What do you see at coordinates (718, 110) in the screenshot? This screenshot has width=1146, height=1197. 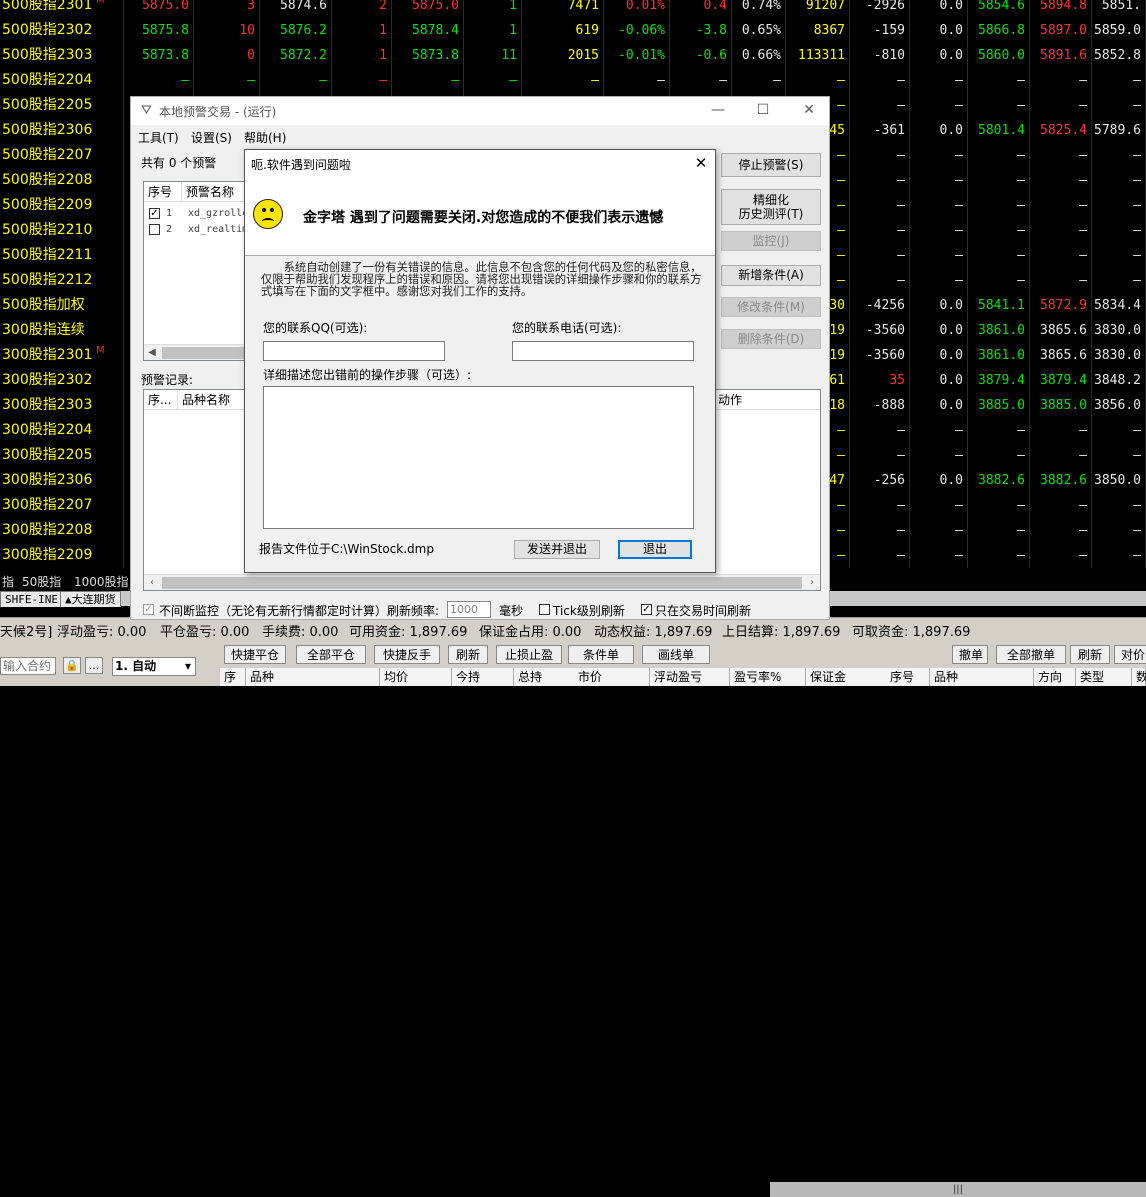 I see `minimize-icon: —` at bounding box center [718, 110].